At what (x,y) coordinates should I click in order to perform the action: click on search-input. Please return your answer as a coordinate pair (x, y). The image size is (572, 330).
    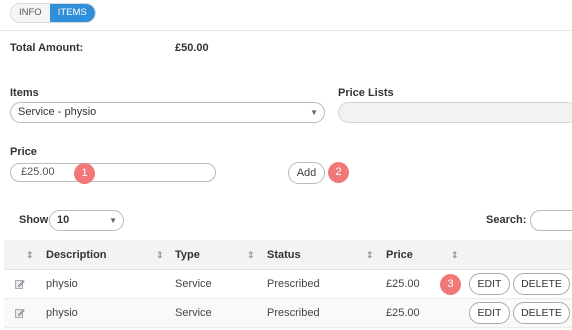
    Looking at the image, I should click on (551, 220).